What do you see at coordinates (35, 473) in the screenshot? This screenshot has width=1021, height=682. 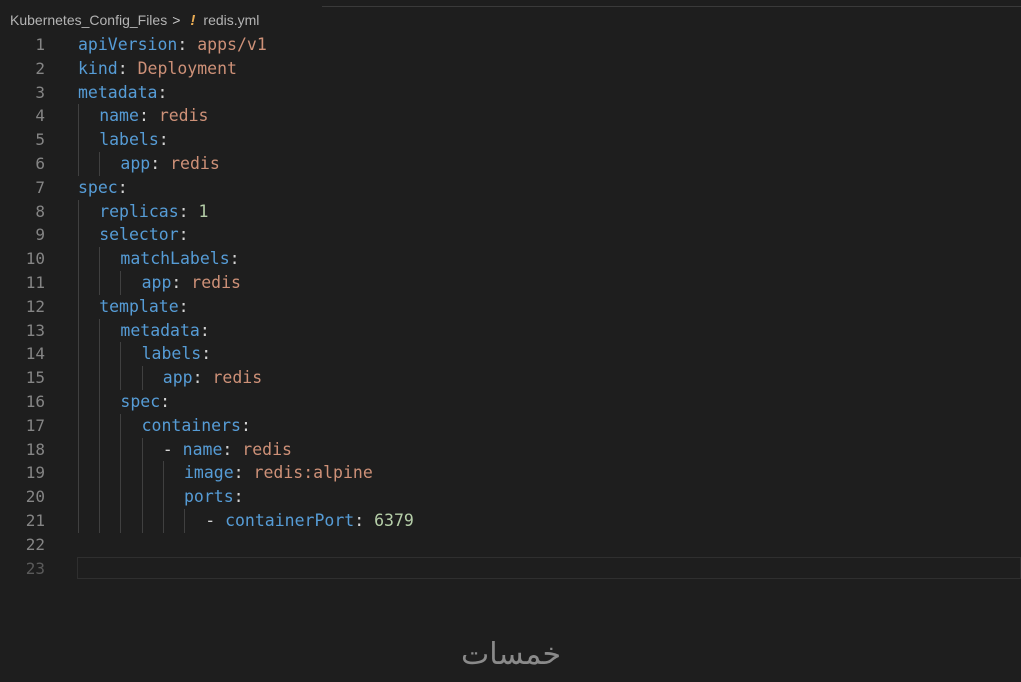 I see `line-number: 19` at bounding box center [35, 473].